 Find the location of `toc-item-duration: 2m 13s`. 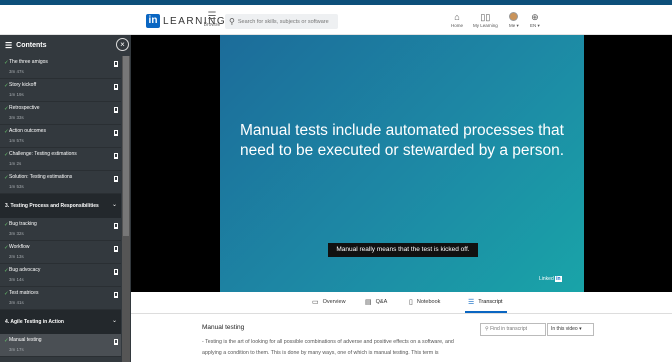

toc-item-duration: 2m 13s is located at coordinates (16, 256).